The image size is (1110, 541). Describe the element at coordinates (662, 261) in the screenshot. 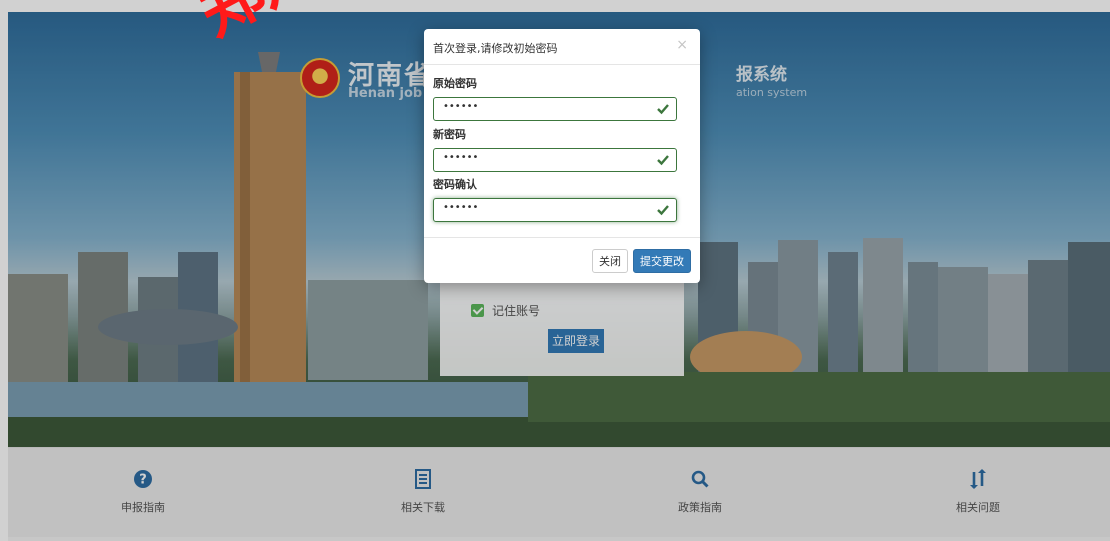

I see `submit-change-button: 提交更改` at that location.